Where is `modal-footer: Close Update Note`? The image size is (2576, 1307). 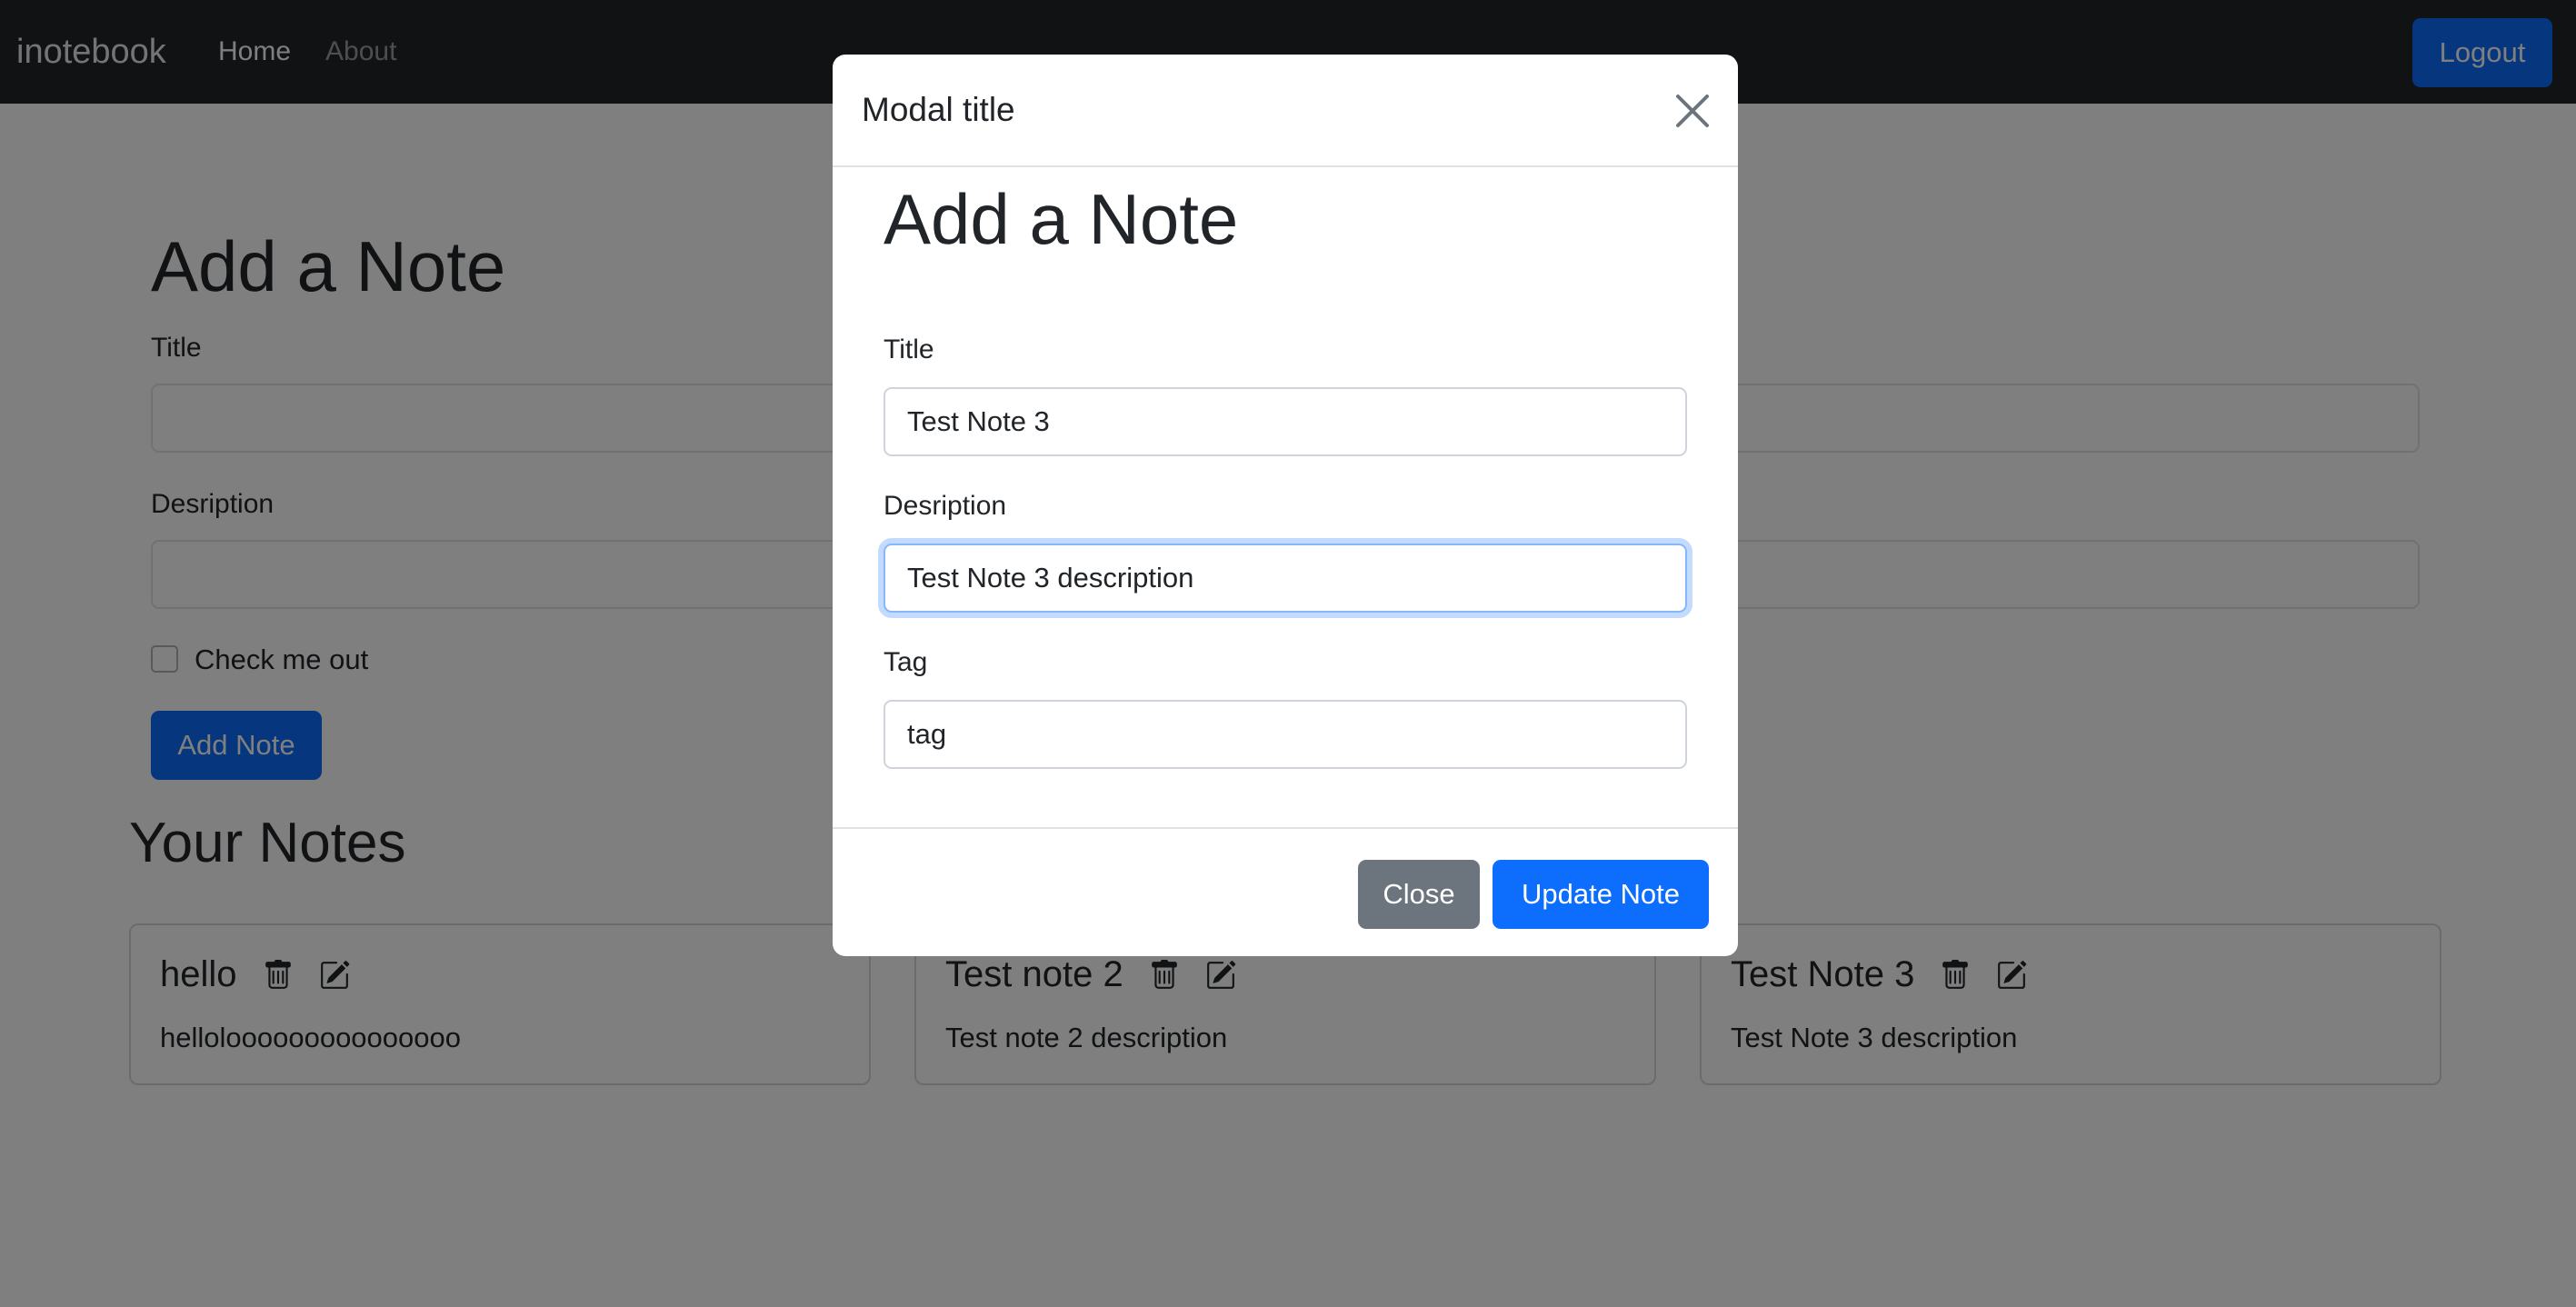
modal-footer: Close Update Note is located at coordinates (1285, 891).